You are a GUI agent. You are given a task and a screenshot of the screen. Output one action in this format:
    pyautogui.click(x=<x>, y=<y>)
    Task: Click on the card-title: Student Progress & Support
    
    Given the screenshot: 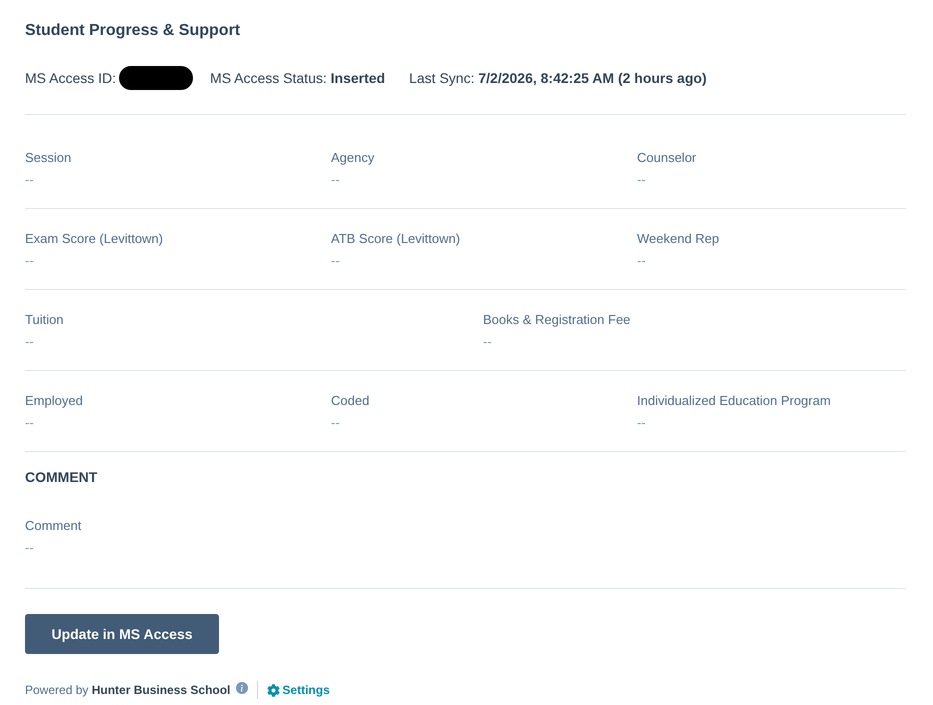 What is the action you would take?
    pyautogui.click(x=132, y=31)
    